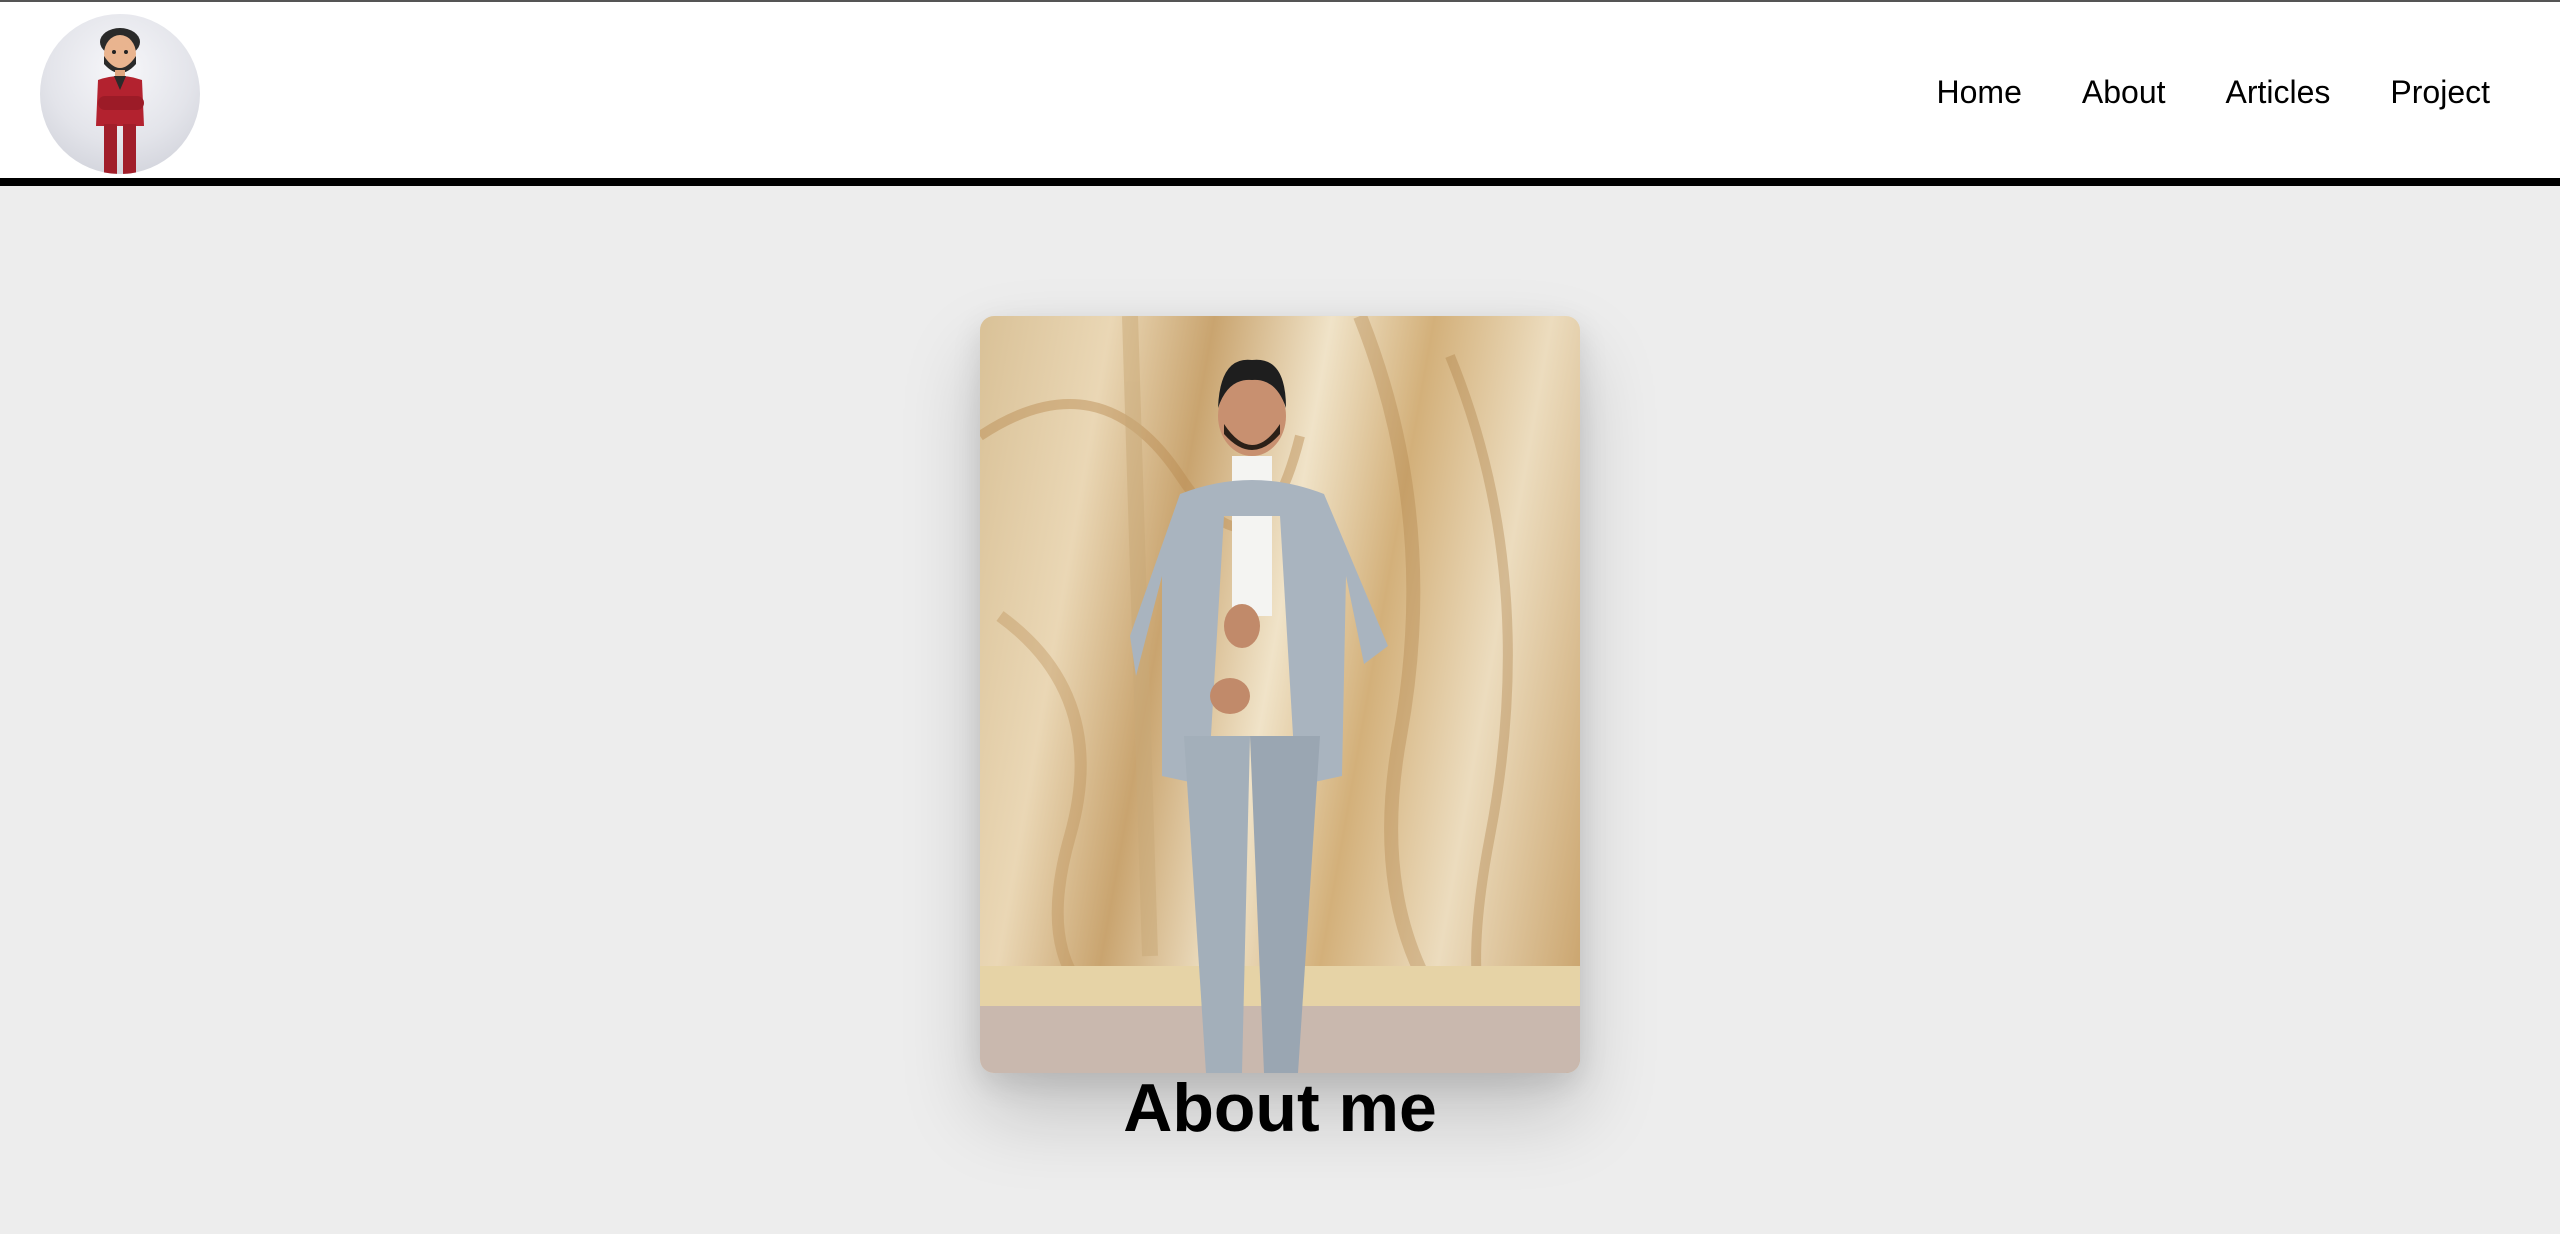 Image resolution: width=2560 pixels, height=1234 pixels. I want to click on page-title: About me, so click(1280, 1108).